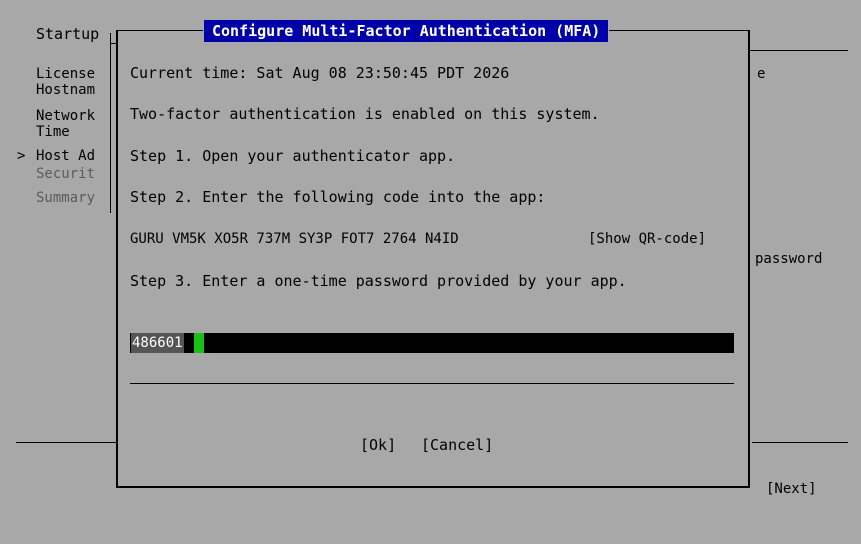  I want to click on sidebar-item-host-address: Host Ad, so click(65, 156).